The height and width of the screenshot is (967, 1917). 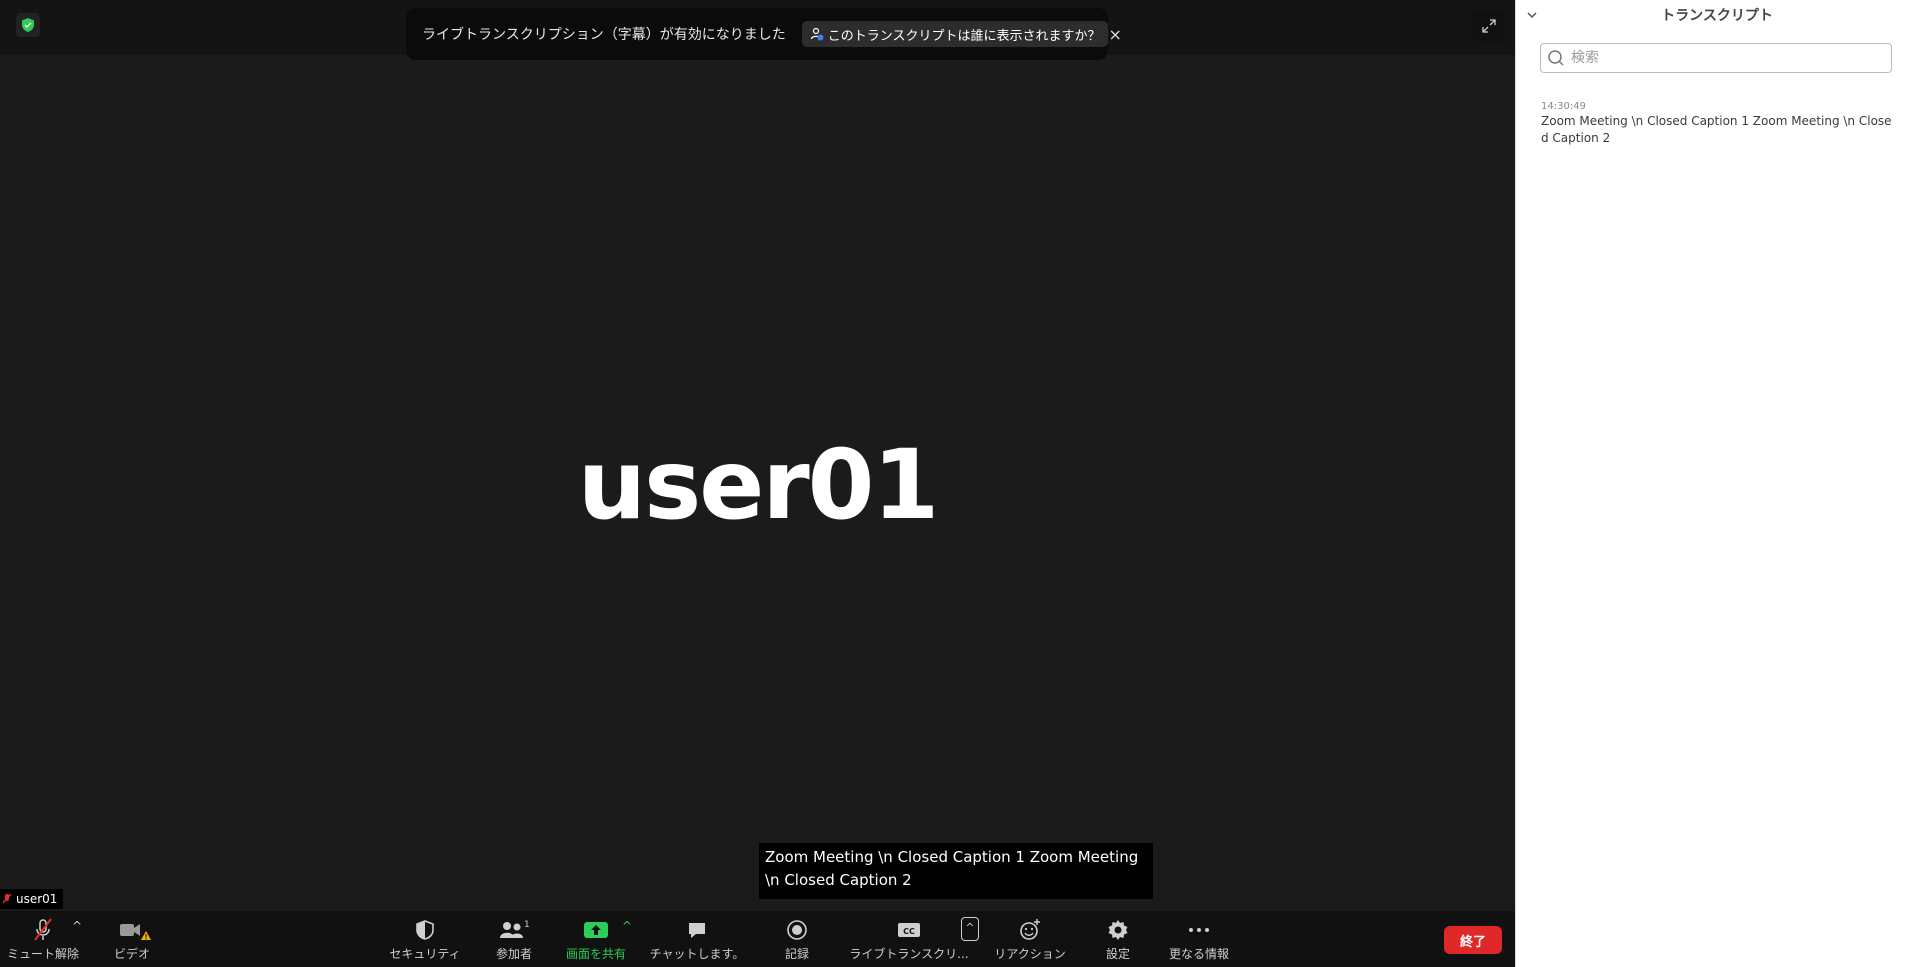 What do you see at coordinates (37, 899) in the screenshot?
I see `name-tag-label: user01` at bounding box center [37, 899].